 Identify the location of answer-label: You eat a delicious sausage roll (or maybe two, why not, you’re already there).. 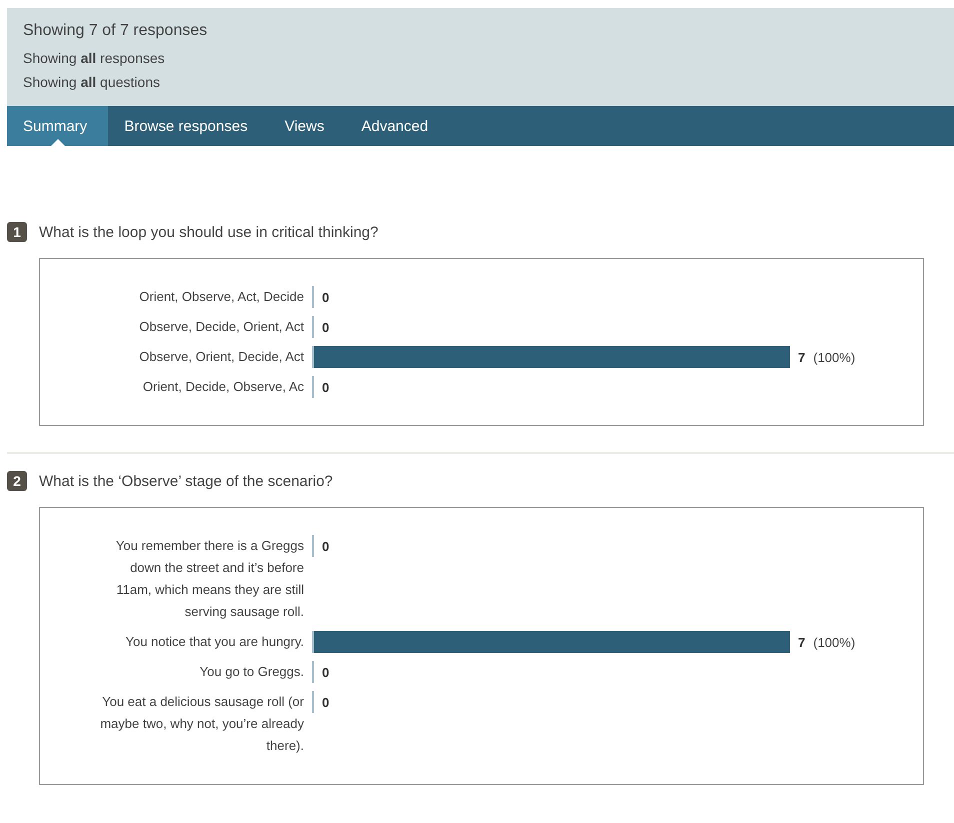
(202, 724).